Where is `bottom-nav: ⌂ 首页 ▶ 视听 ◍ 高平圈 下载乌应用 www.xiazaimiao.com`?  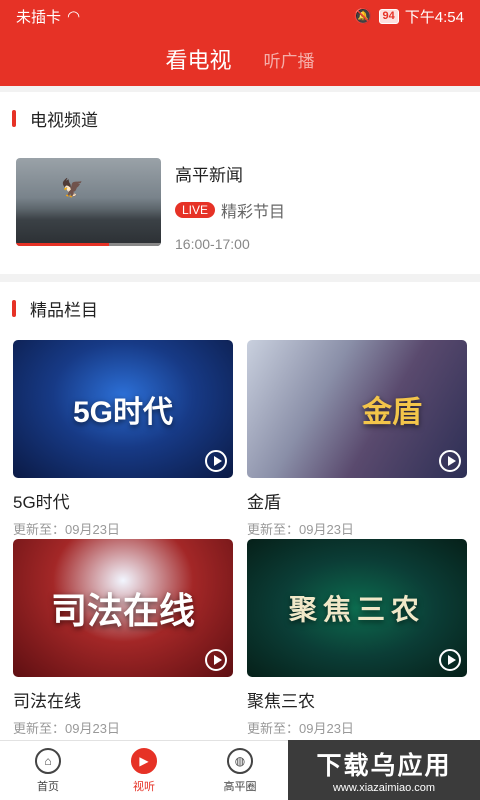 bottom-nav: ⌂ 首页 ▶ 视听 ◍ 高平圈 下载乌应用 www.xiazaimiao.com is located at coordinates (240, 770).